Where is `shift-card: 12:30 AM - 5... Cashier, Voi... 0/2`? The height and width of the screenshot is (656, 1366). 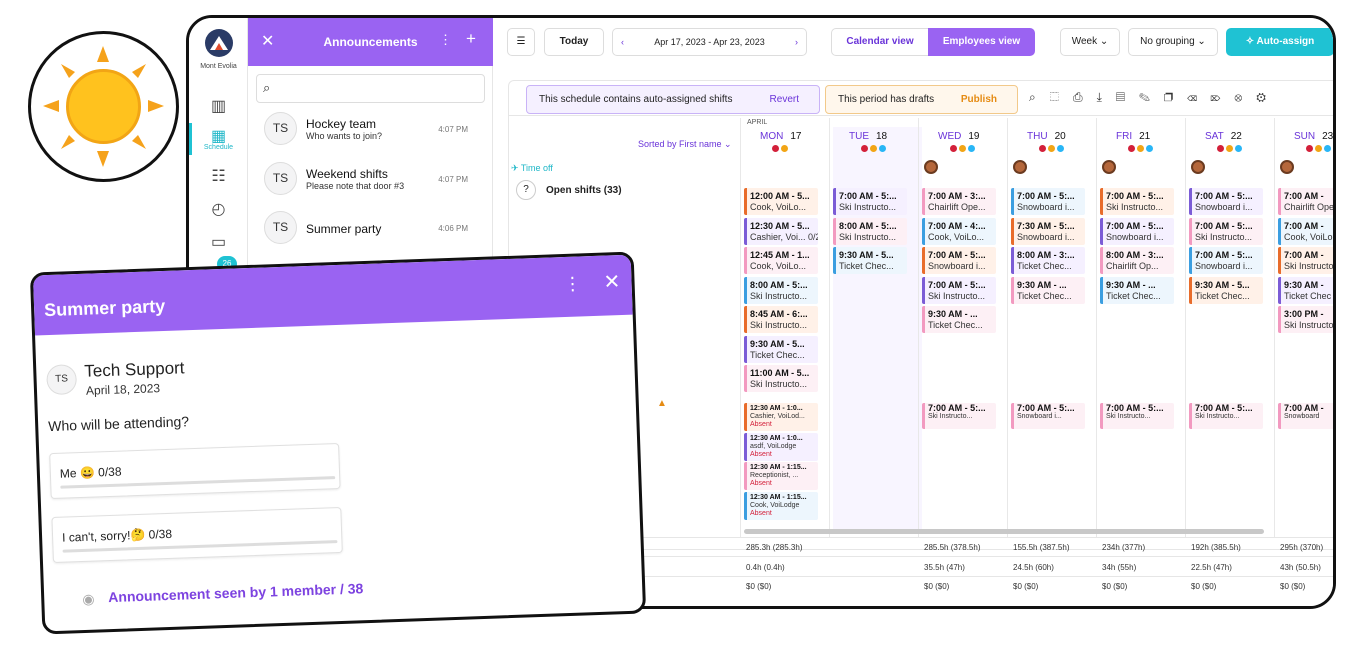 shift-card: 12:30 AM - 5... Cashier, Voi... 0/2 is located at coordinates (781, 231).